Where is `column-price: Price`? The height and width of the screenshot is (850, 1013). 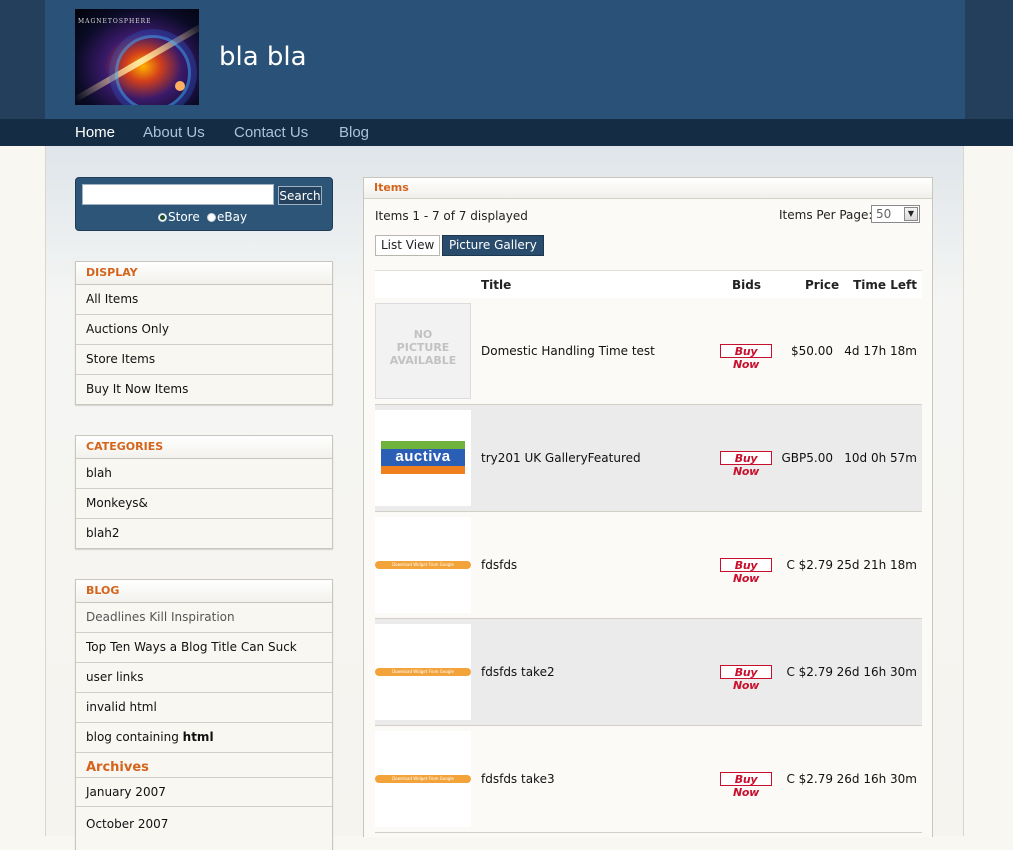
column-price: Price is located at coordinates (822, 285).